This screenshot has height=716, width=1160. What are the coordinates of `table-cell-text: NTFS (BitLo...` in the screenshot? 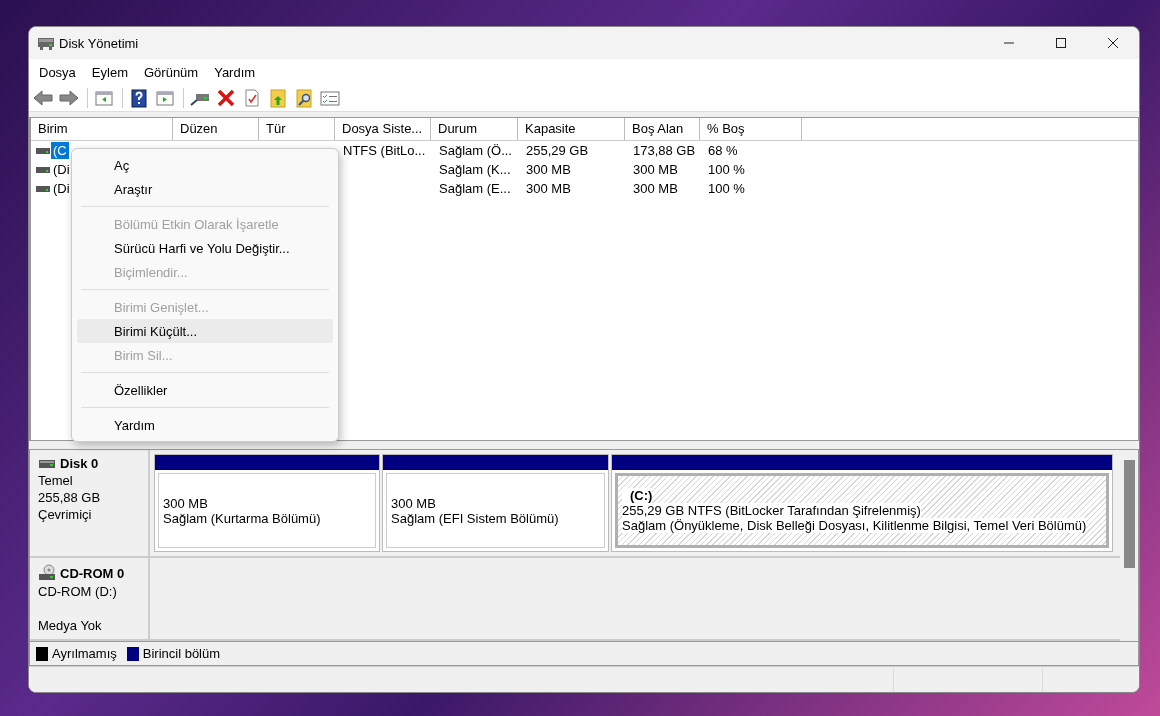 It's located at (384, 150).